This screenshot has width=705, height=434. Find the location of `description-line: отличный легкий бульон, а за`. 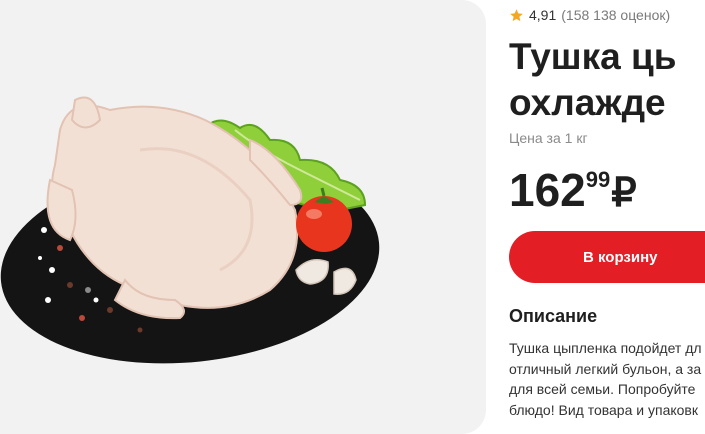

description-line: отличный легкий бульон, а за is located at coordinates (605, 368).